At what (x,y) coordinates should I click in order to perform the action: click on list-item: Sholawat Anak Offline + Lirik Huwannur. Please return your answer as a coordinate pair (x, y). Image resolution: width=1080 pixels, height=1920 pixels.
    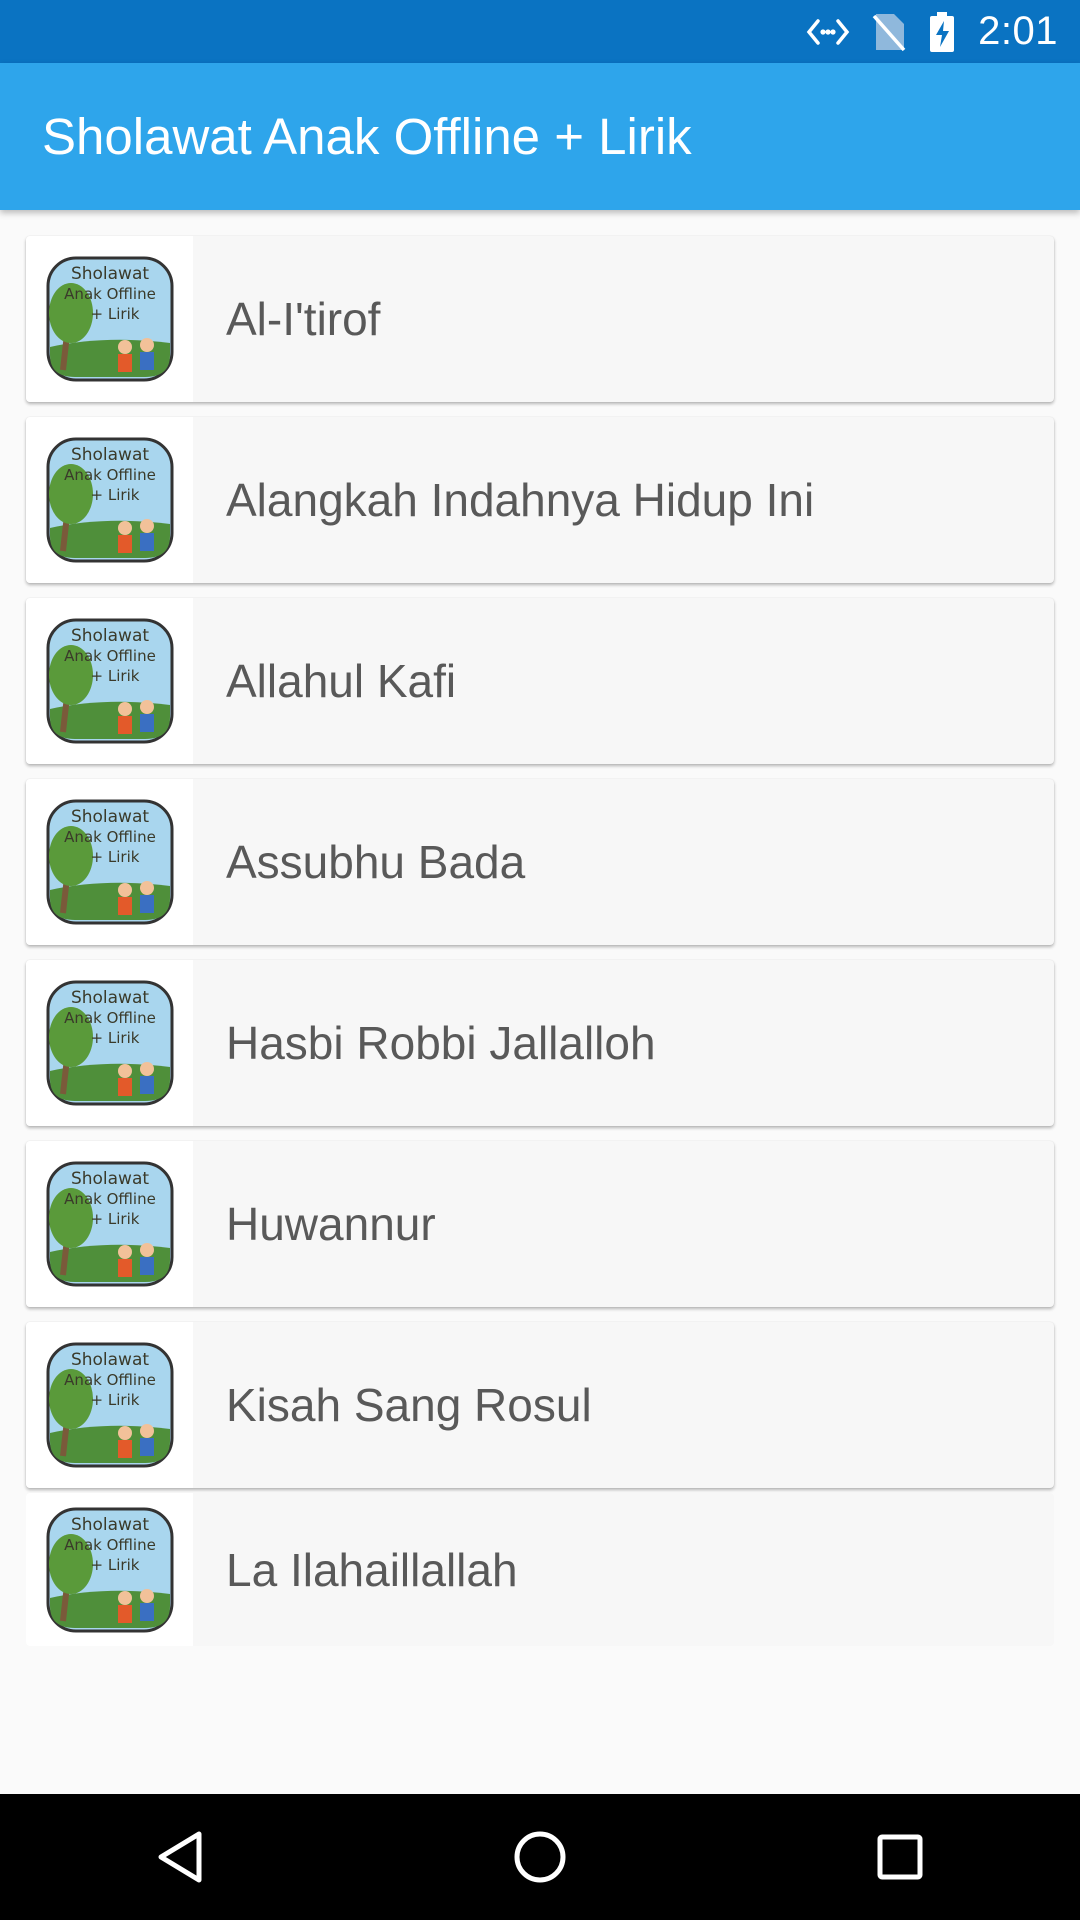
    Looking at the image, I should click on (540, 1224).